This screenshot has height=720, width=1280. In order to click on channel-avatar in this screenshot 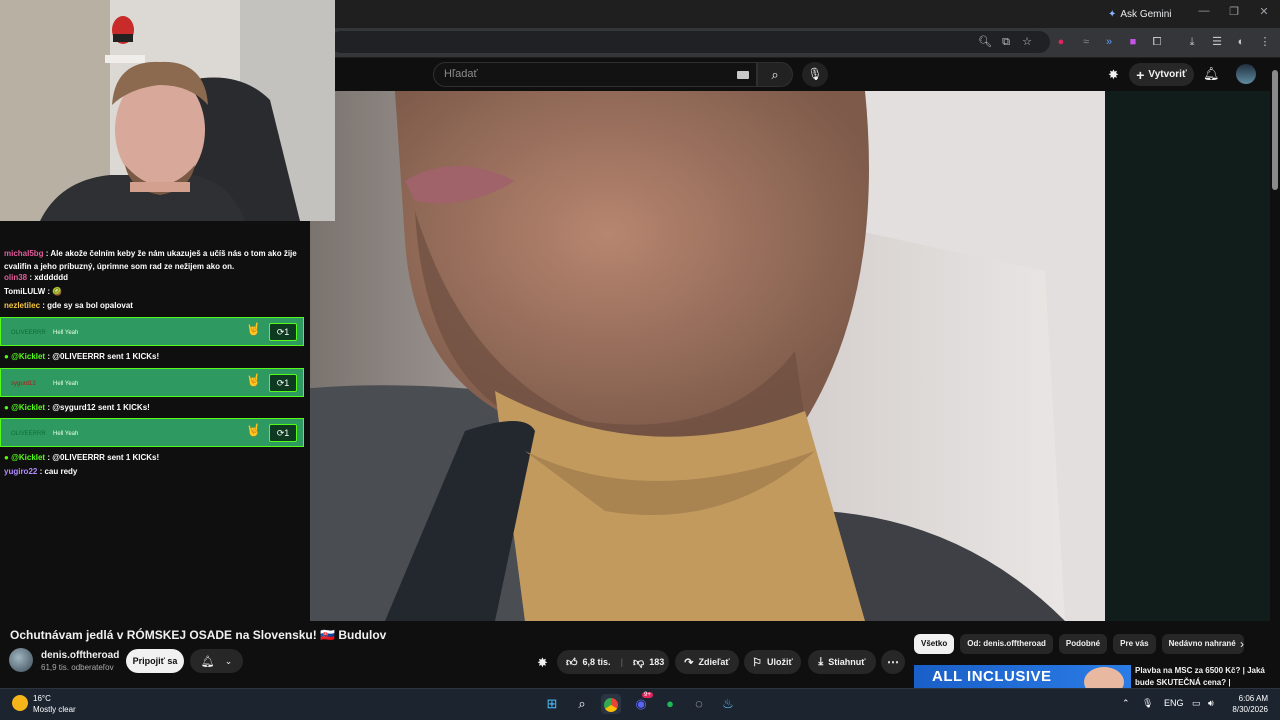, I will do `click(21, 660)`.